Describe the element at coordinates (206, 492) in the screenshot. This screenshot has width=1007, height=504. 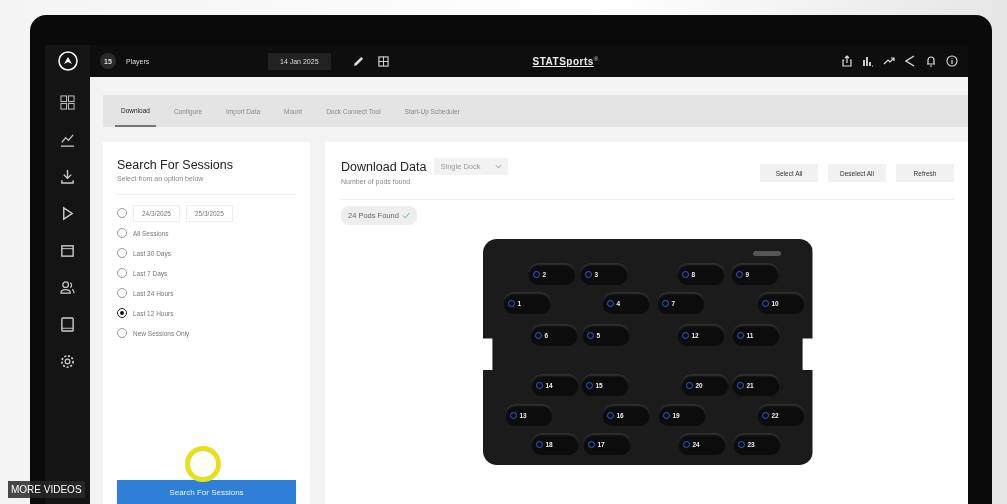
I see `search-button: Search For Sessions` at that location.